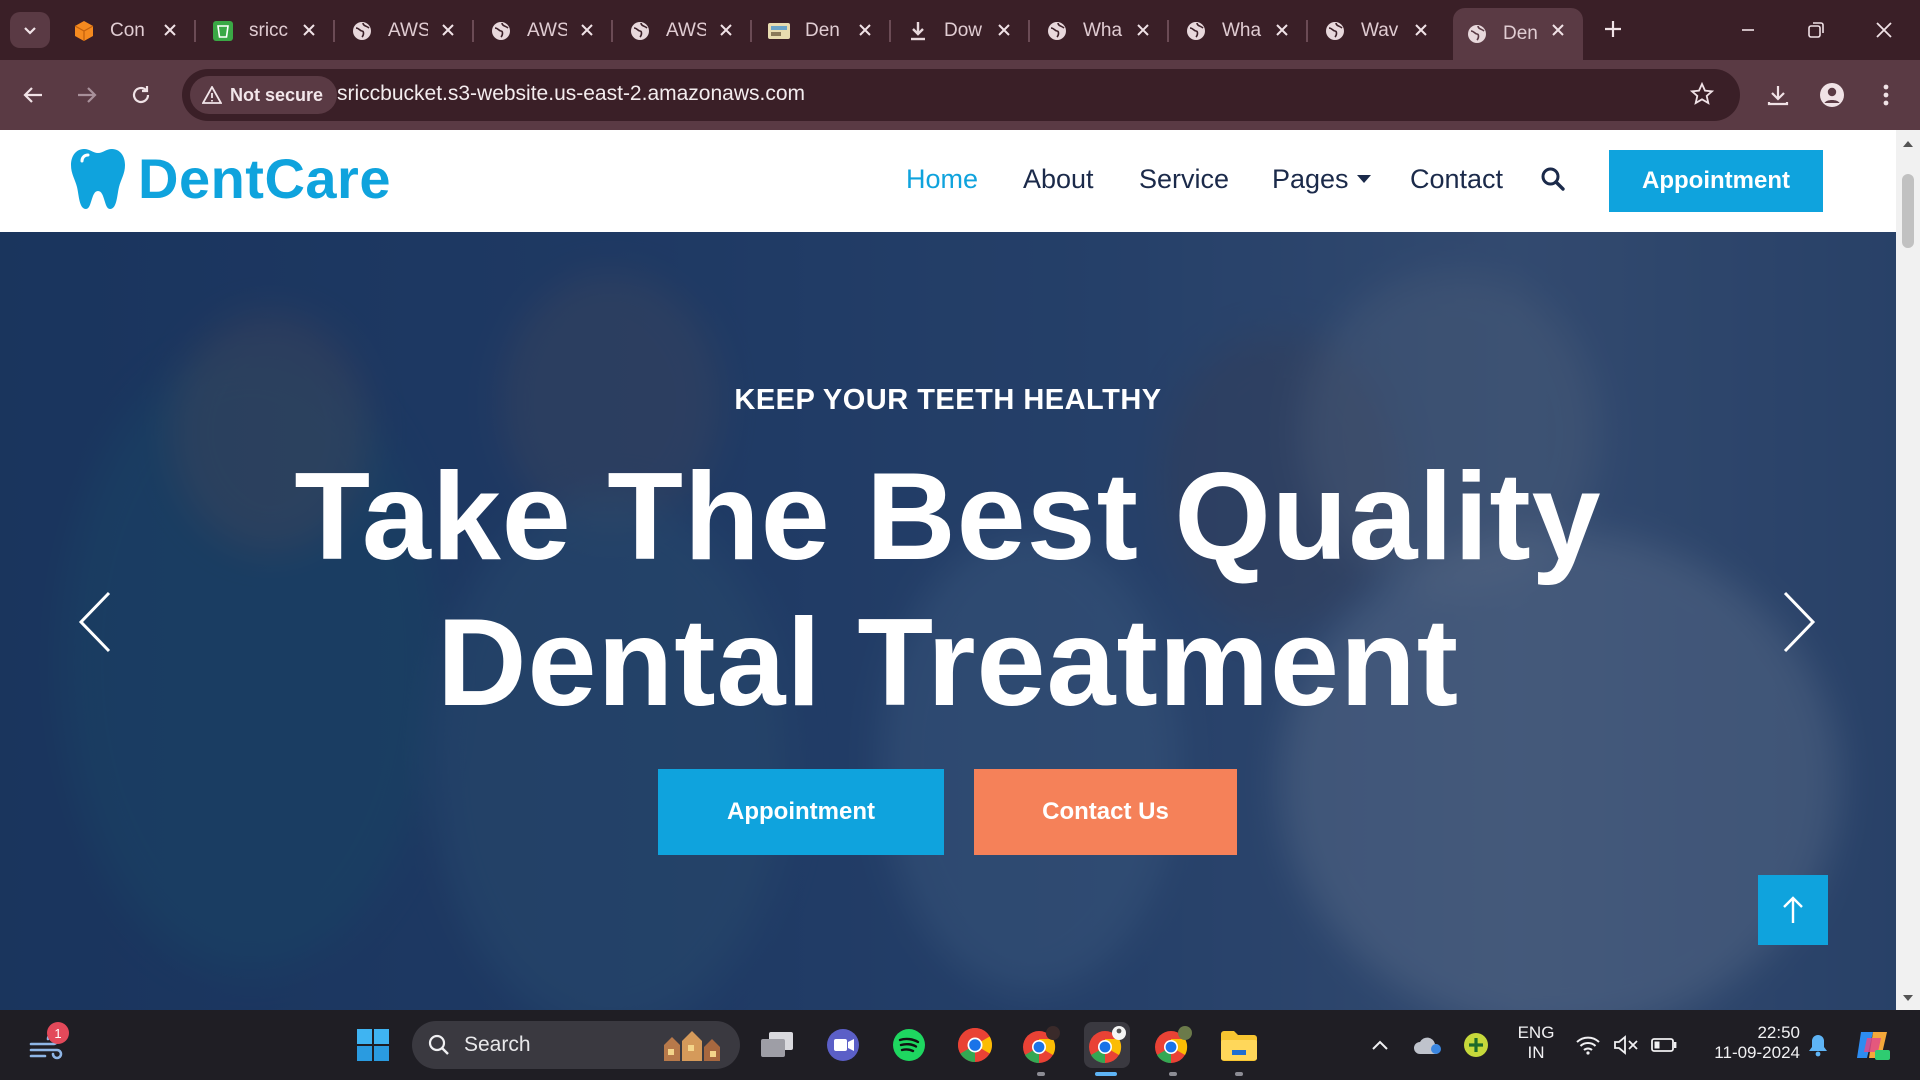  I want to click on back-button, so click(33, 95).